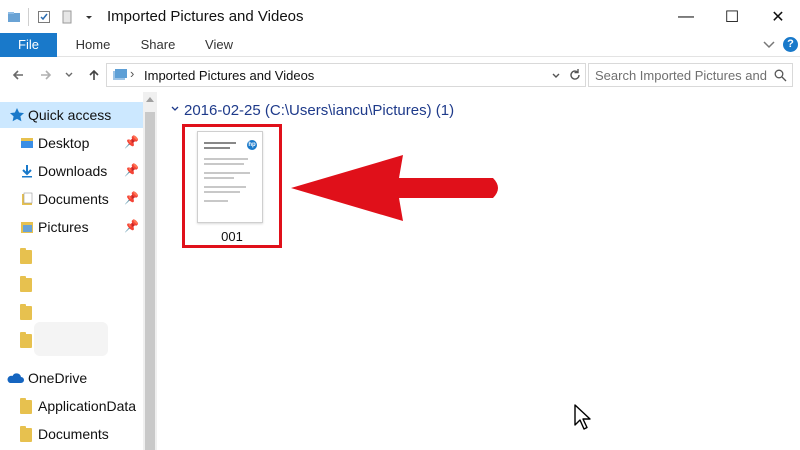 This screenshot has width=800, height=450. What do you see at coordinates (556, 76) in the screenshot?
I see `address-dropdown-icon` at bounding box center [556, 76].